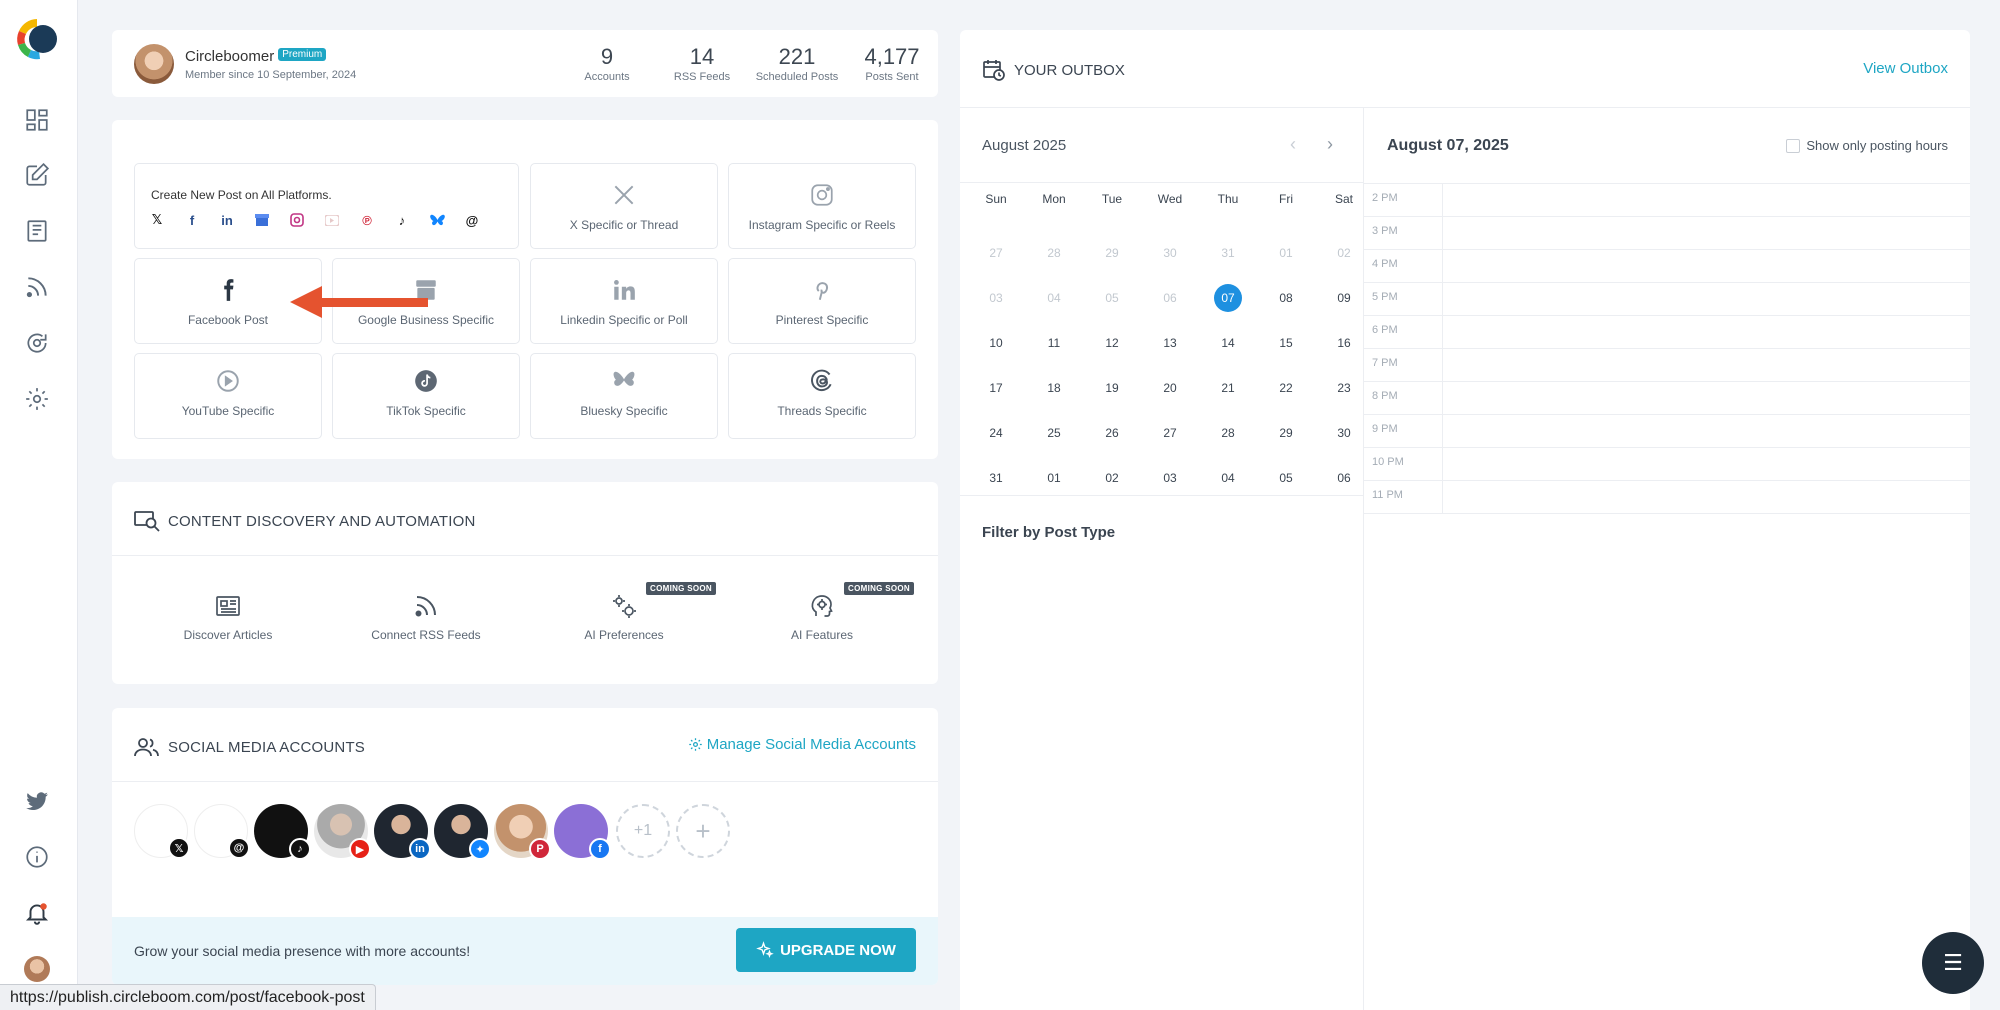 This screenshot has height=1010, width=2000. What do you see at coordinates (643, 831) in the screenshot?
I see `more-accounts-counter: +1` at bounding box center [643, 831].